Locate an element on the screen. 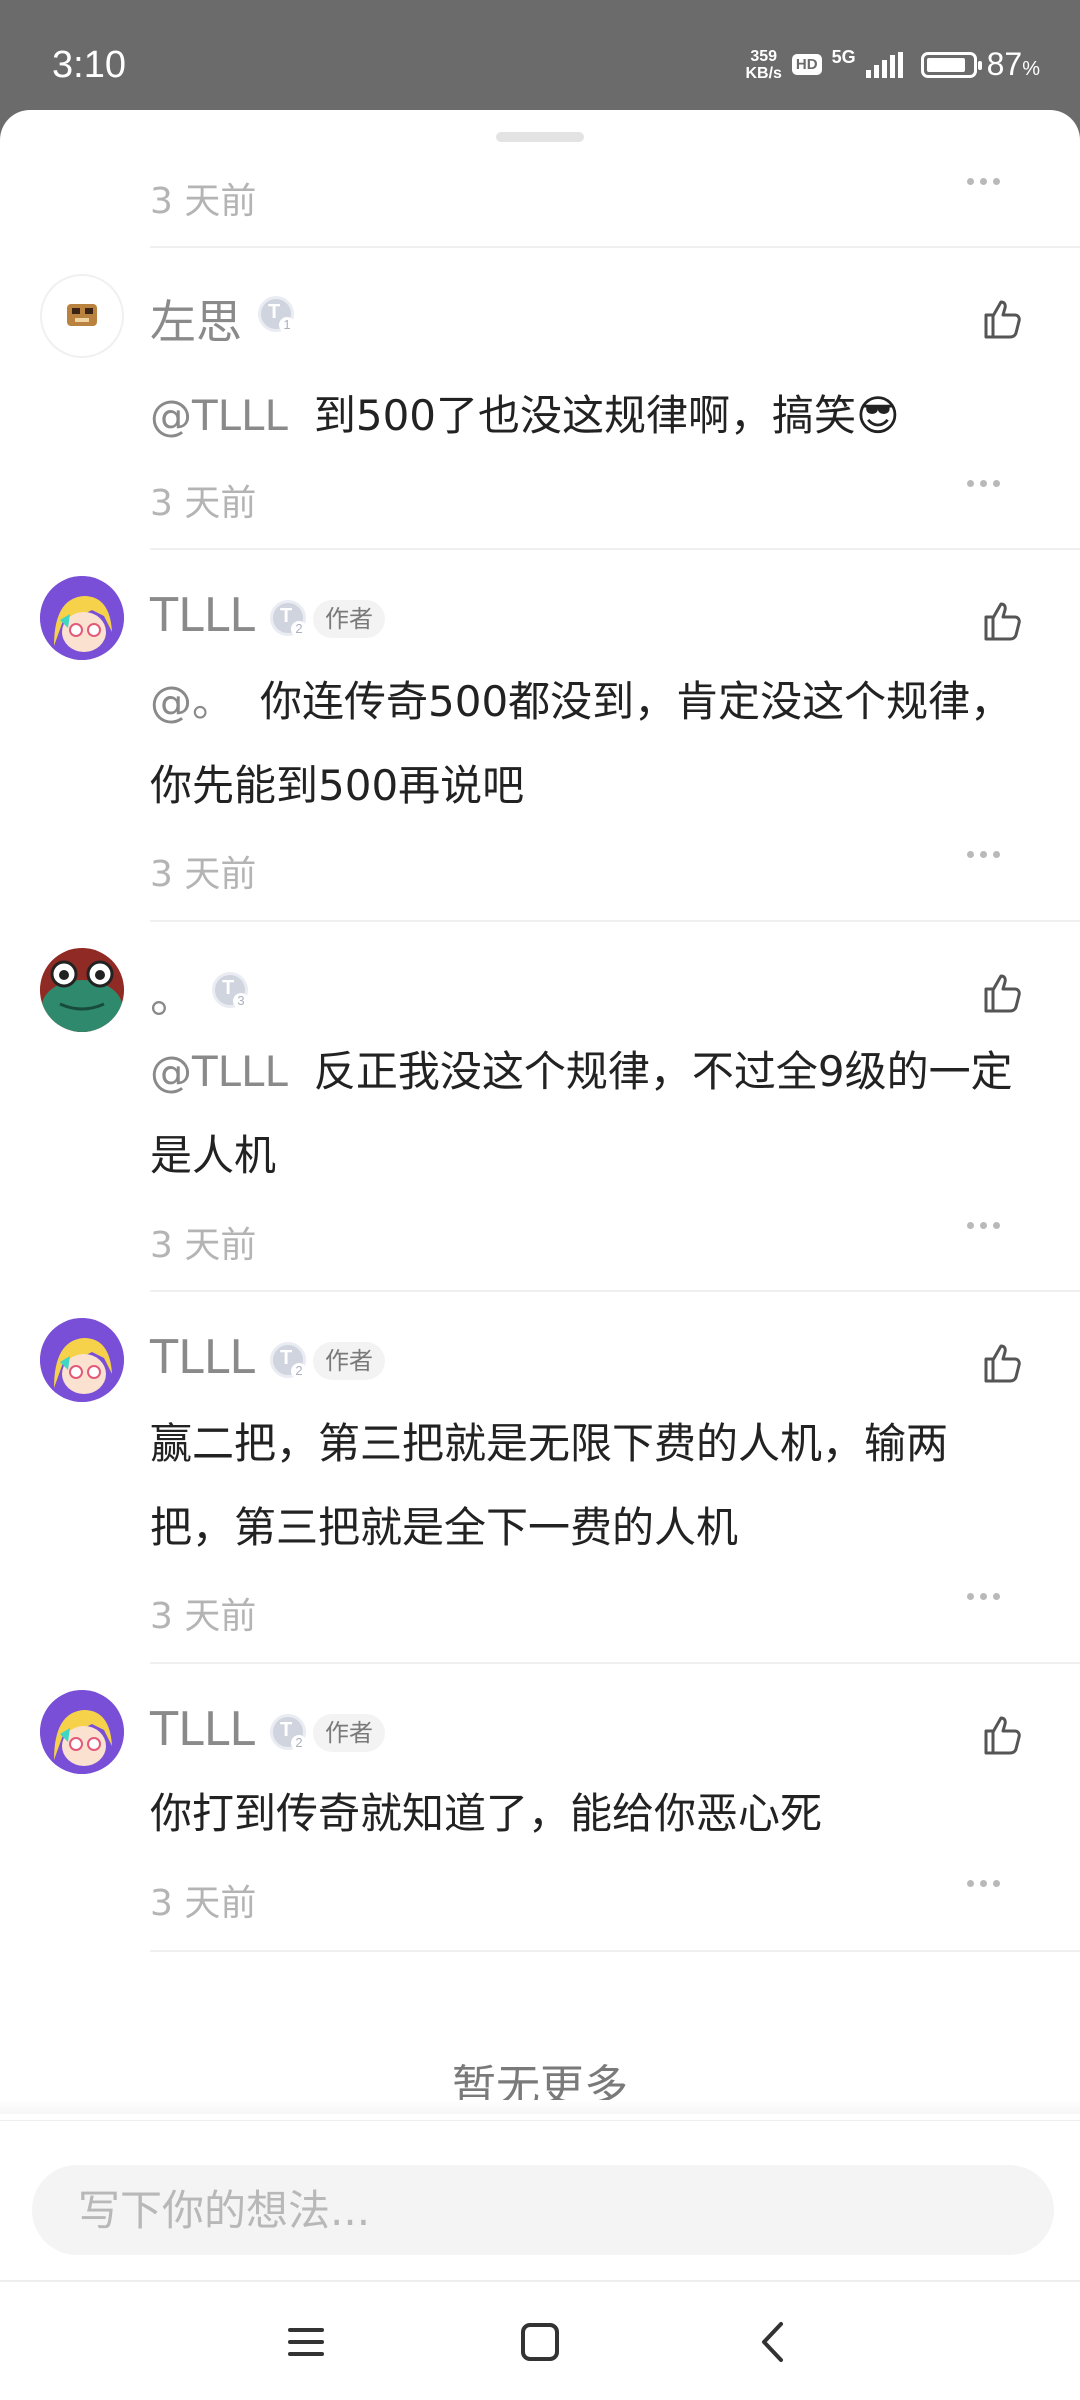  username: 。 is located at coordinates (173, 993).